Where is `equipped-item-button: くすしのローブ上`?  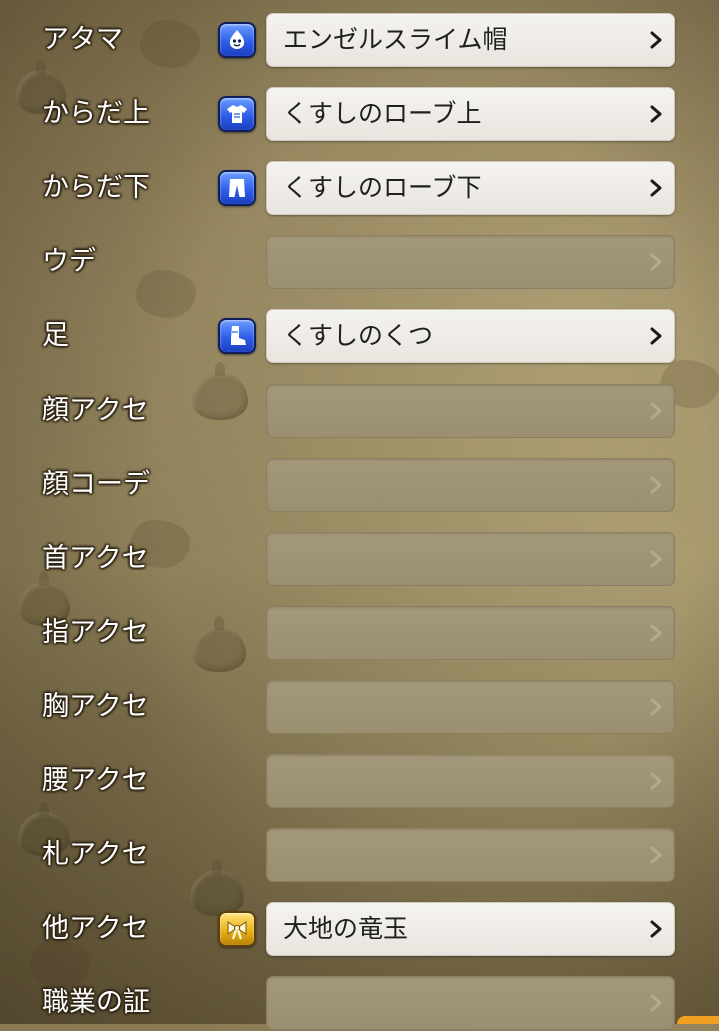 equipped-item-button: くすしのローブ上 is located at coordinates (470, 114).